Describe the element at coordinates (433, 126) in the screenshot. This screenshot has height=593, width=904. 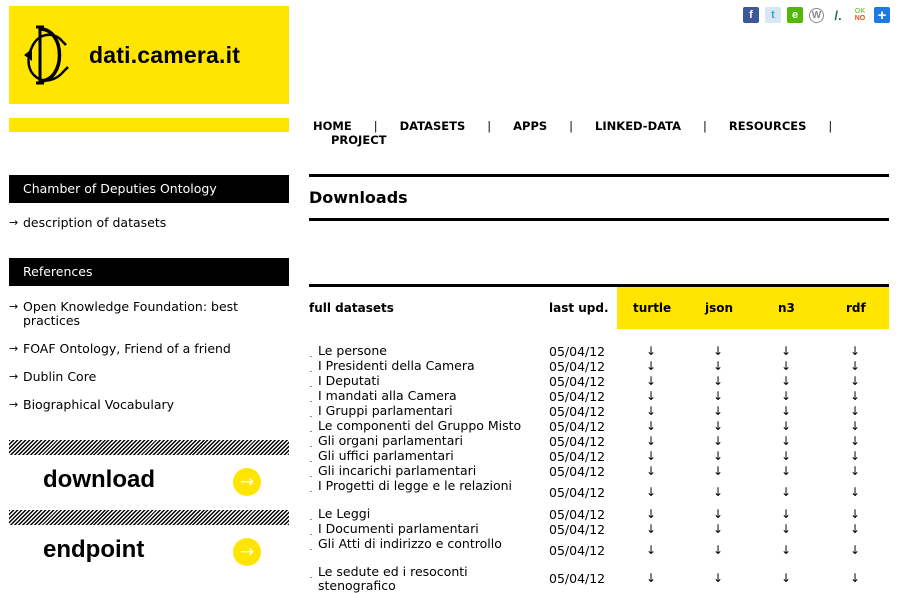
I see `nav-datasets: DATASETS` at that location.